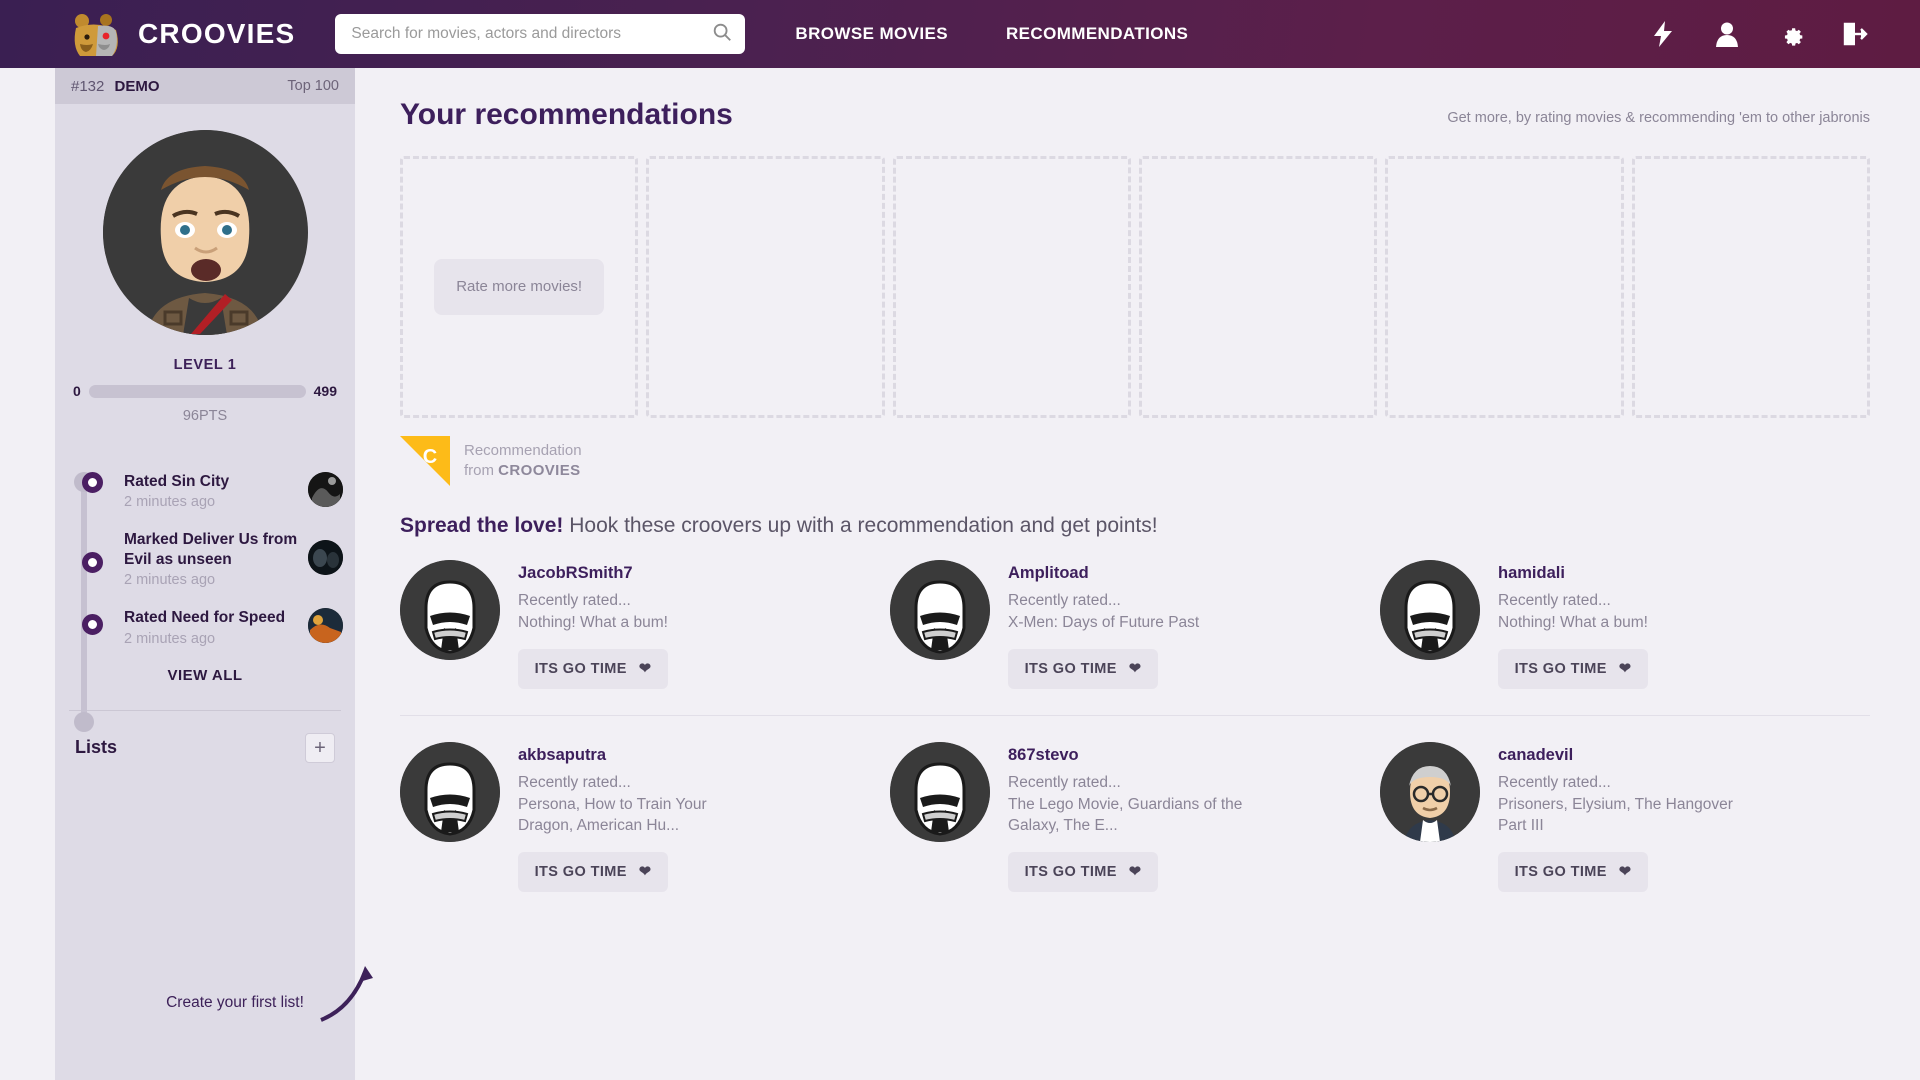 This screenshot has width=1920, height=1080. What do you see at coordinates (1618, 755) in the screenshot?
I see `croover-name: canadevil` at bounding box center [1618, 755].